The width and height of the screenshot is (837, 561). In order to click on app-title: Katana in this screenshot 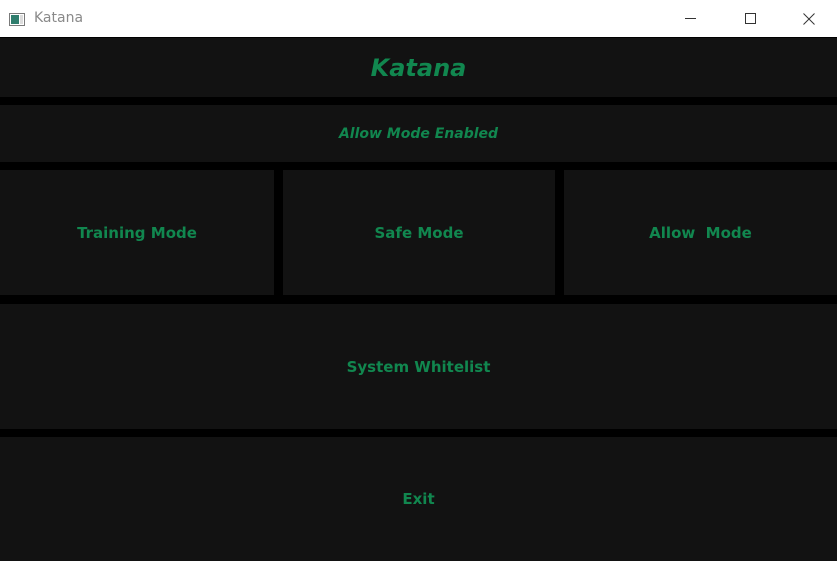, I will do `click(418, 67)`.